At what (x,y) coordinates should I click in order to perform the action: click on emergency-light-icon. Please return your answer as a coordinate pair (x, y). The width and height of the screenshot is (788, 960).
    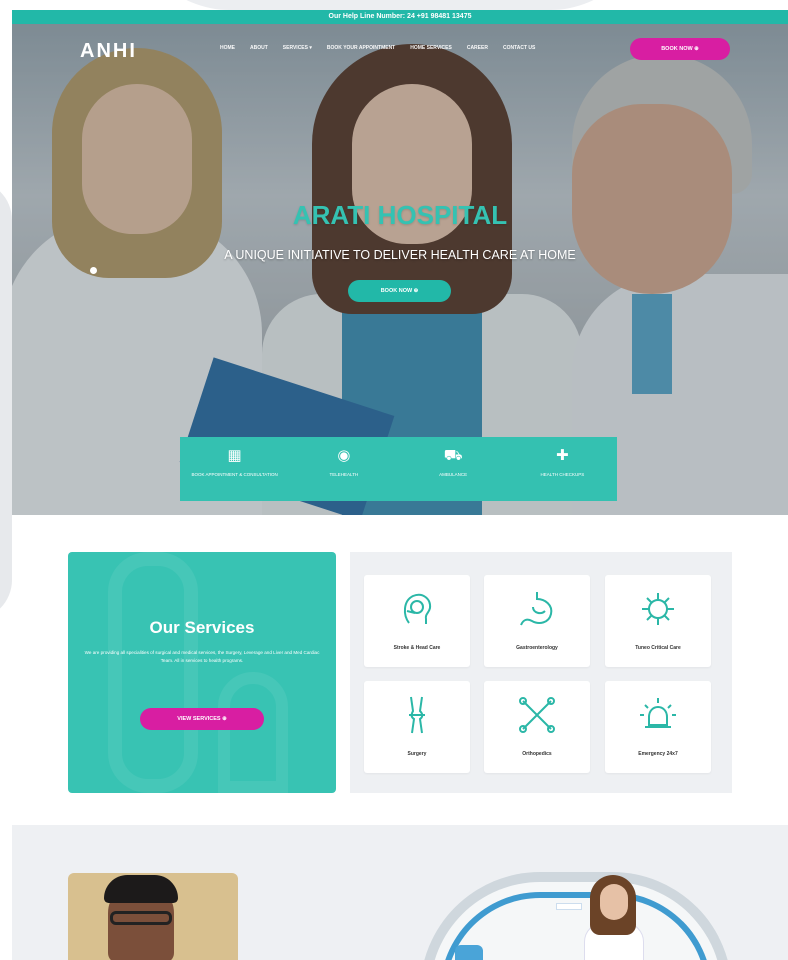
    Looking at the image, I should click on (658, 713).